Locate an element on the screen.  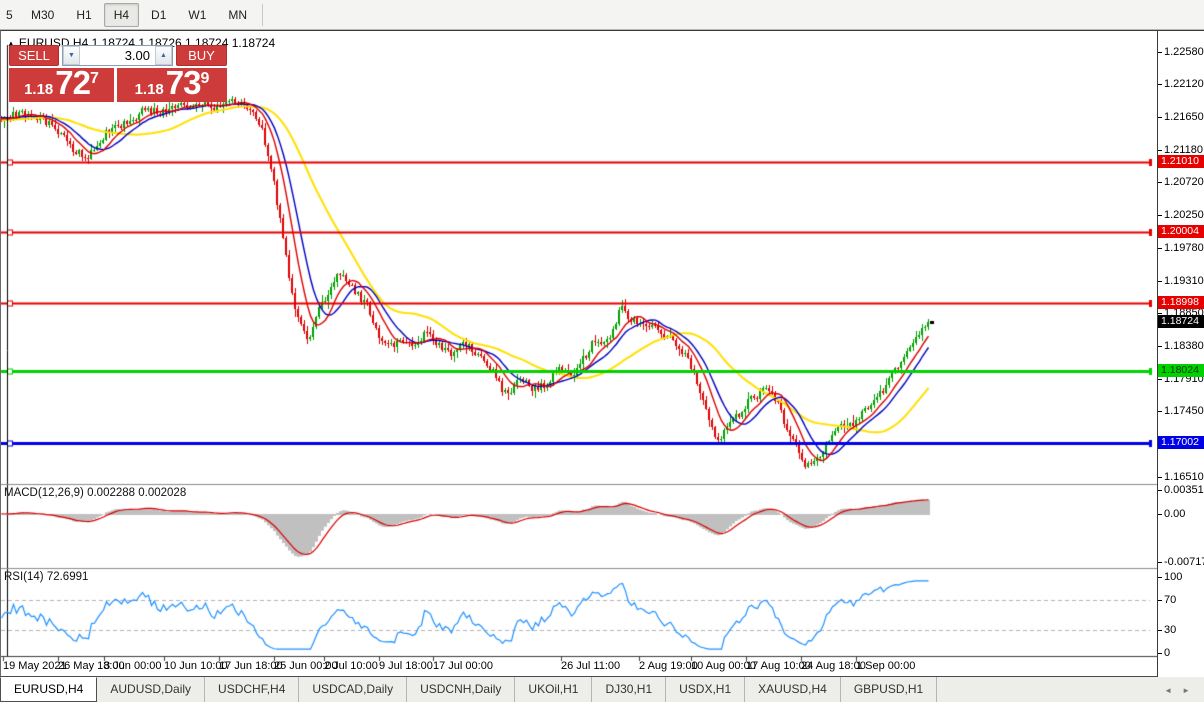
buy-price-prefix: 1.18 is located at coordinates (149, 89).